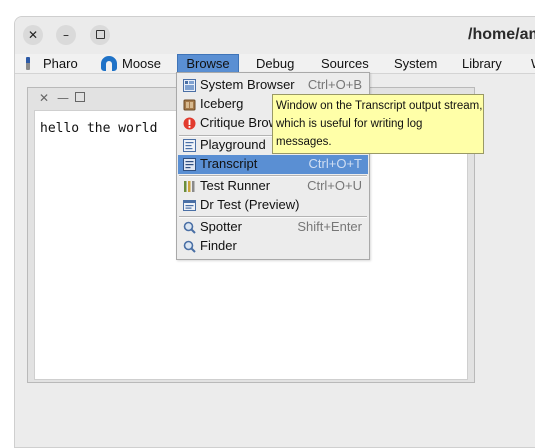  Describe the element at coordinates (189, 246) in the screenshot. I see `finder-icon` at that location.